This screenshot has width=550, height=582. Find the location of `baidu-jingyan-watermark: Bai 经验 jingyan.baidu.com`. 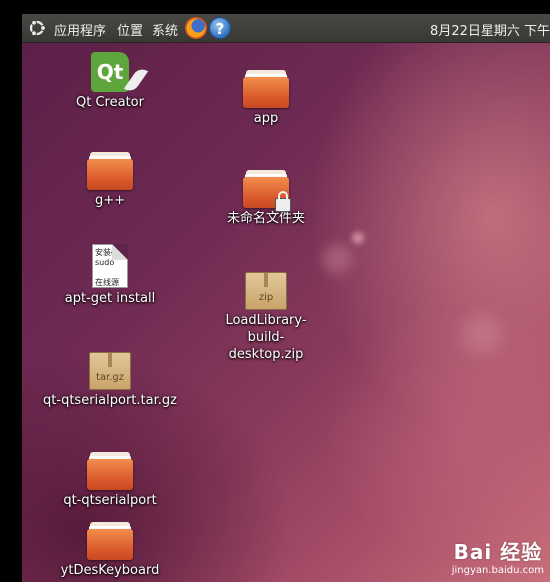

baidu-jingyan-watermark: Bai 经验 jingyan.baidu.com is located at coordinates (498, 556).